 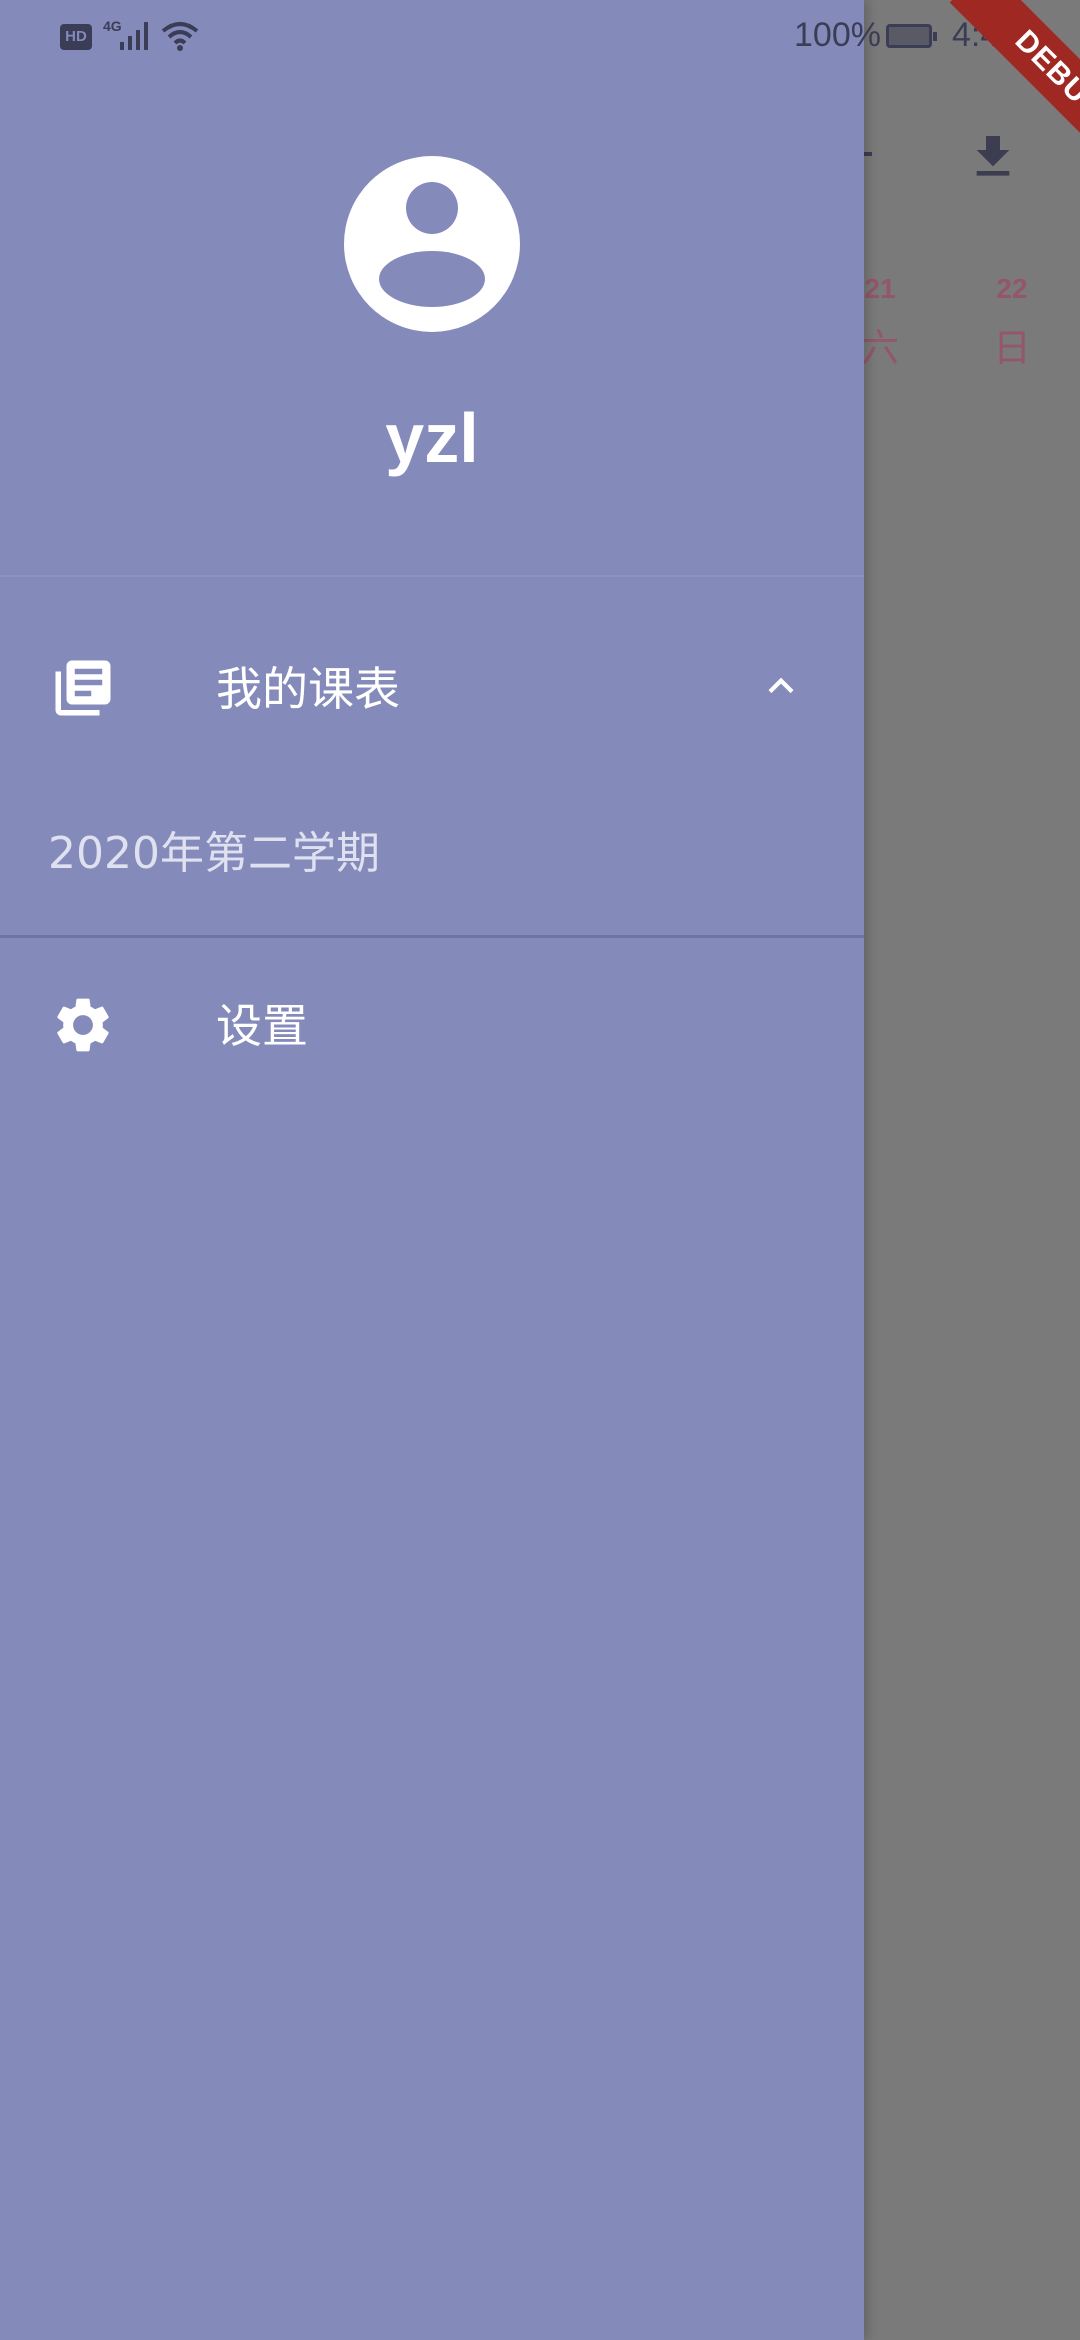 What do you see at coordinates (540, 38) in the screenshot?
I see `status-bar: HD 4G 100% 4:48` at bounding box center [540, 38].